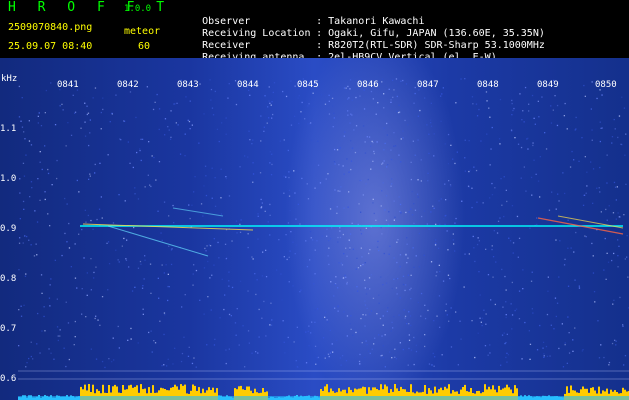 This screenshot has width=629, height=400. What do you see at coordinates (188, 85) in the screenshot?
I see `x-tick-label: 0843` at bounding box center [188, 85].